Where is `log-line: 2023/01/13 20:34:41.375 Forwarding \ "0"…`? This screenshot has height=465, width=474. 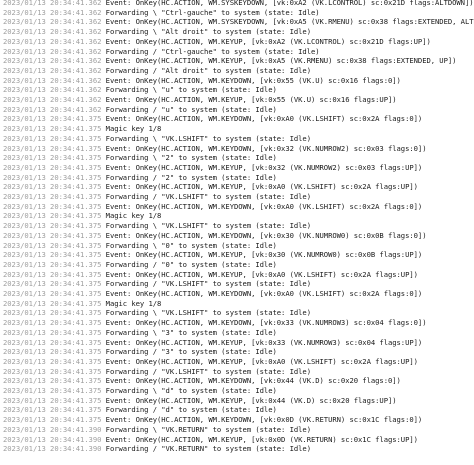
log-line: 2023/01/13 20:34:41.375 Forwarding \ "0"… is located at coordinates (140, 246).